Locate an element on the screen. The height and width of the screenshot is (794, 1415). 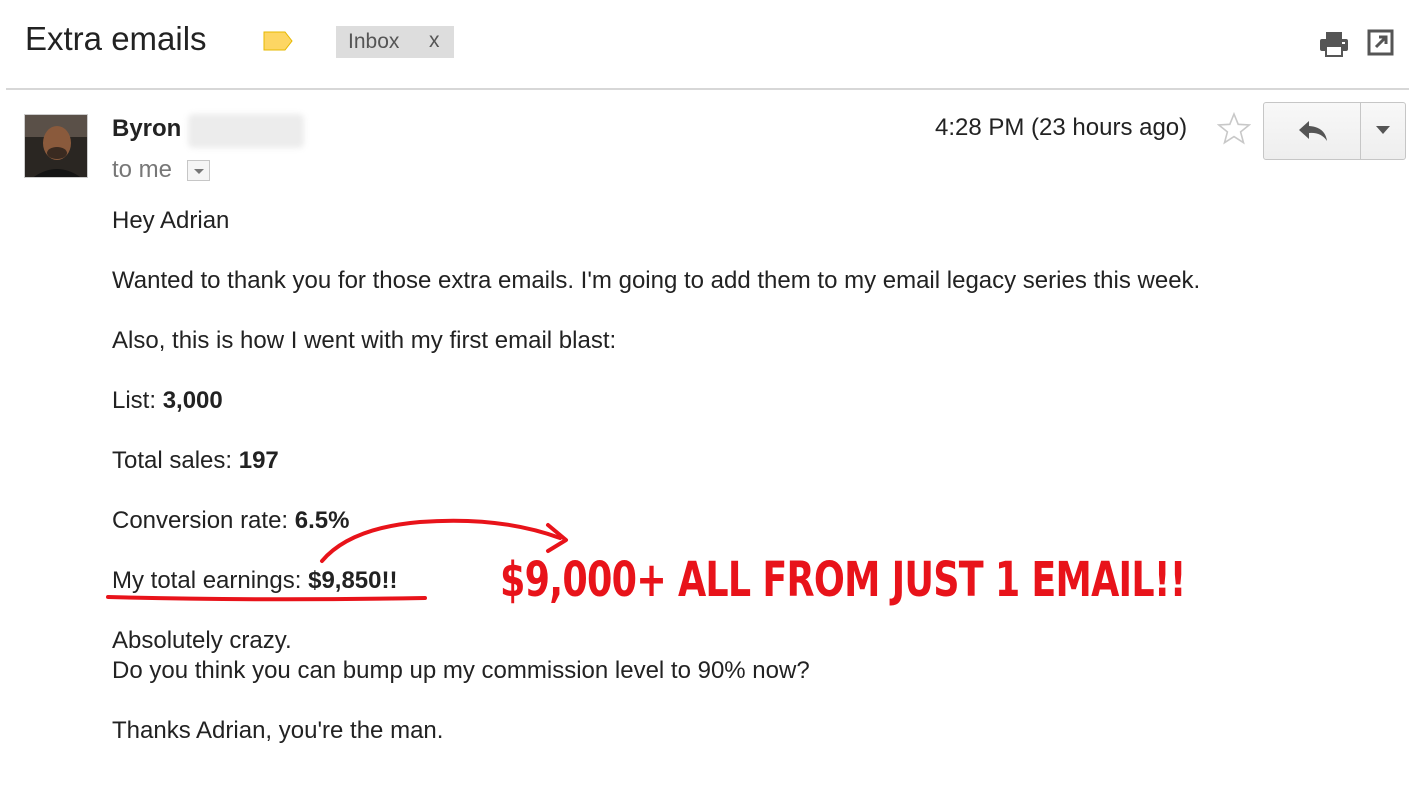
remove-label-button: x is located at coordinates (434, 41).